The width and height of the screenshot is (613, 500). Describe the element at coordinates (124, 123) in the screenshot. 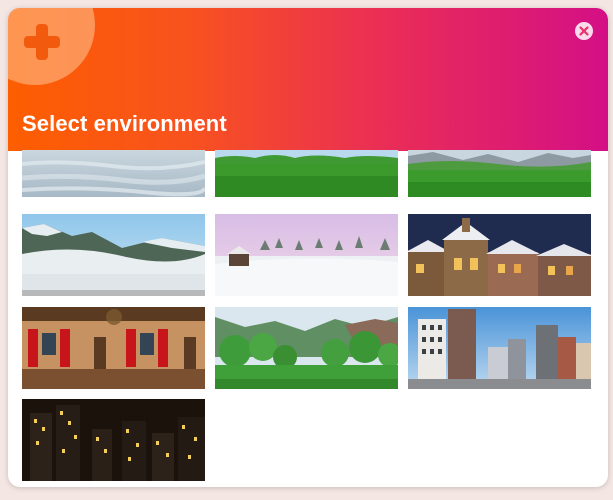

I see `dialog-title: Select environment` at that location.